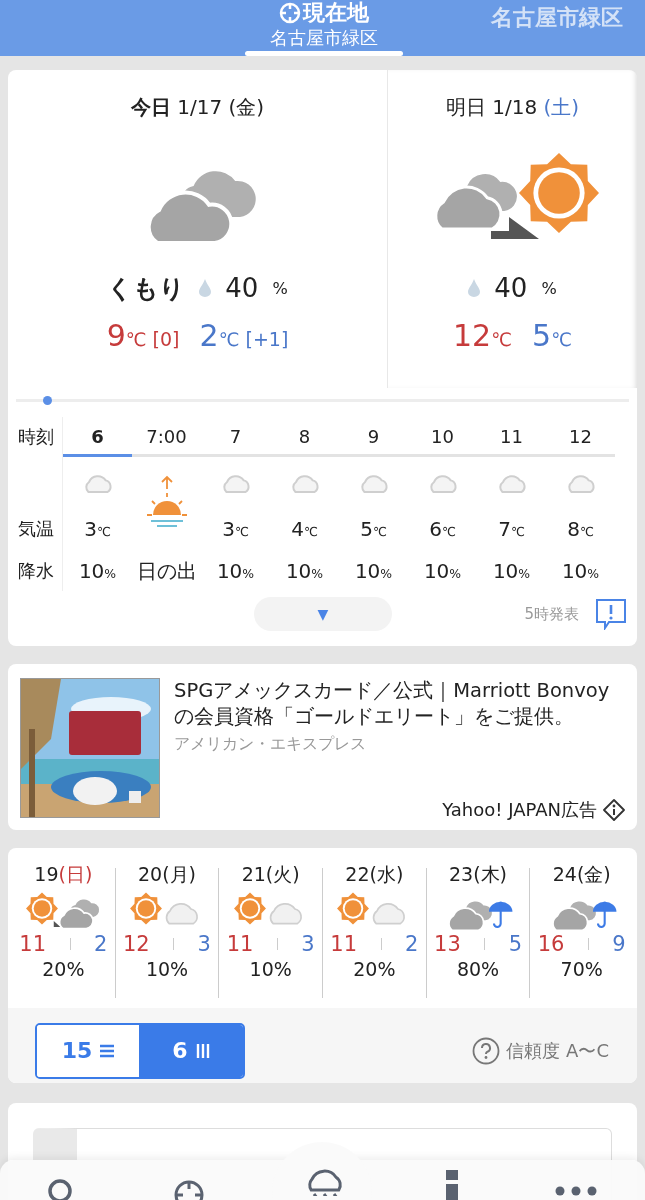 The image size is (645, 1200). I want to click on low-temperature: 2℃ [+1], so click(244, 335).